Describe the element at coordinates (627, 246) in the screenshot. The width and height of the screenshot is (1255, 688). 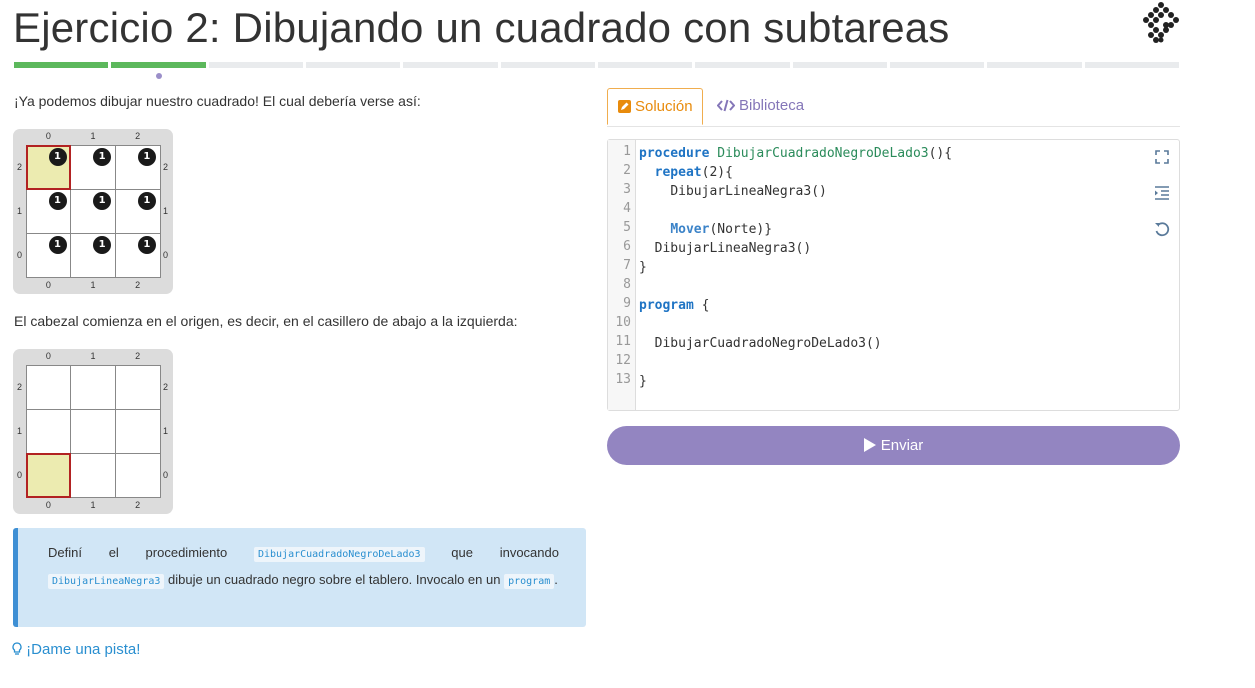
I see `line-number: 6` at that location.